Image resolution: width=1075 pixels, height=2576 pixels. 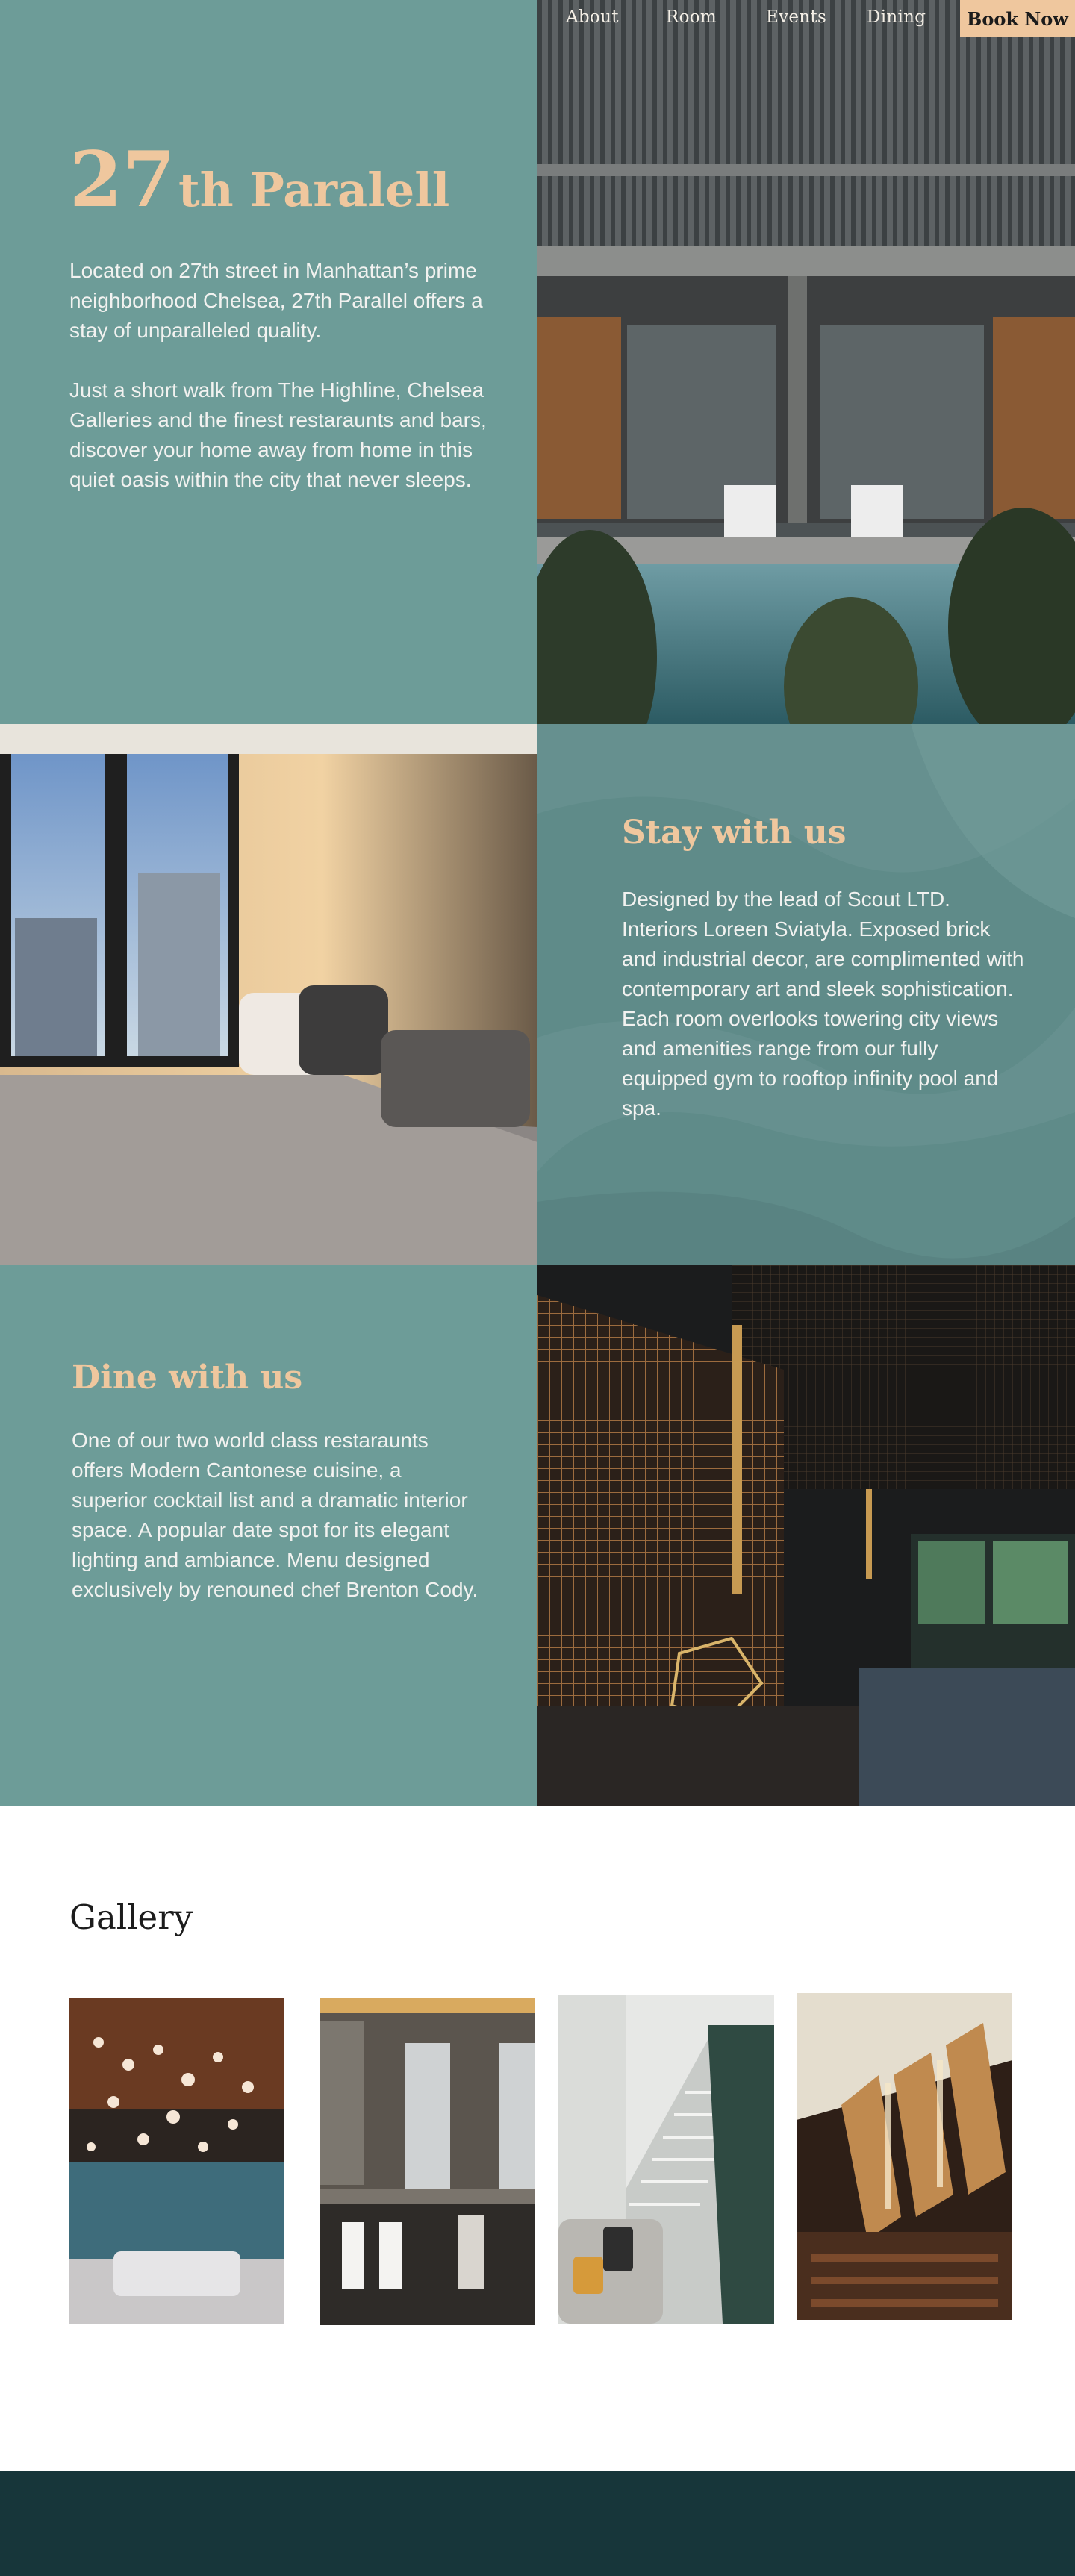 I want to click on gallery-image-wood-atrium, so click(x=904, y=2156).